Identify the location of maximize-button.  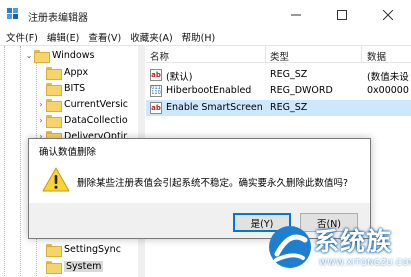
(342, 14).